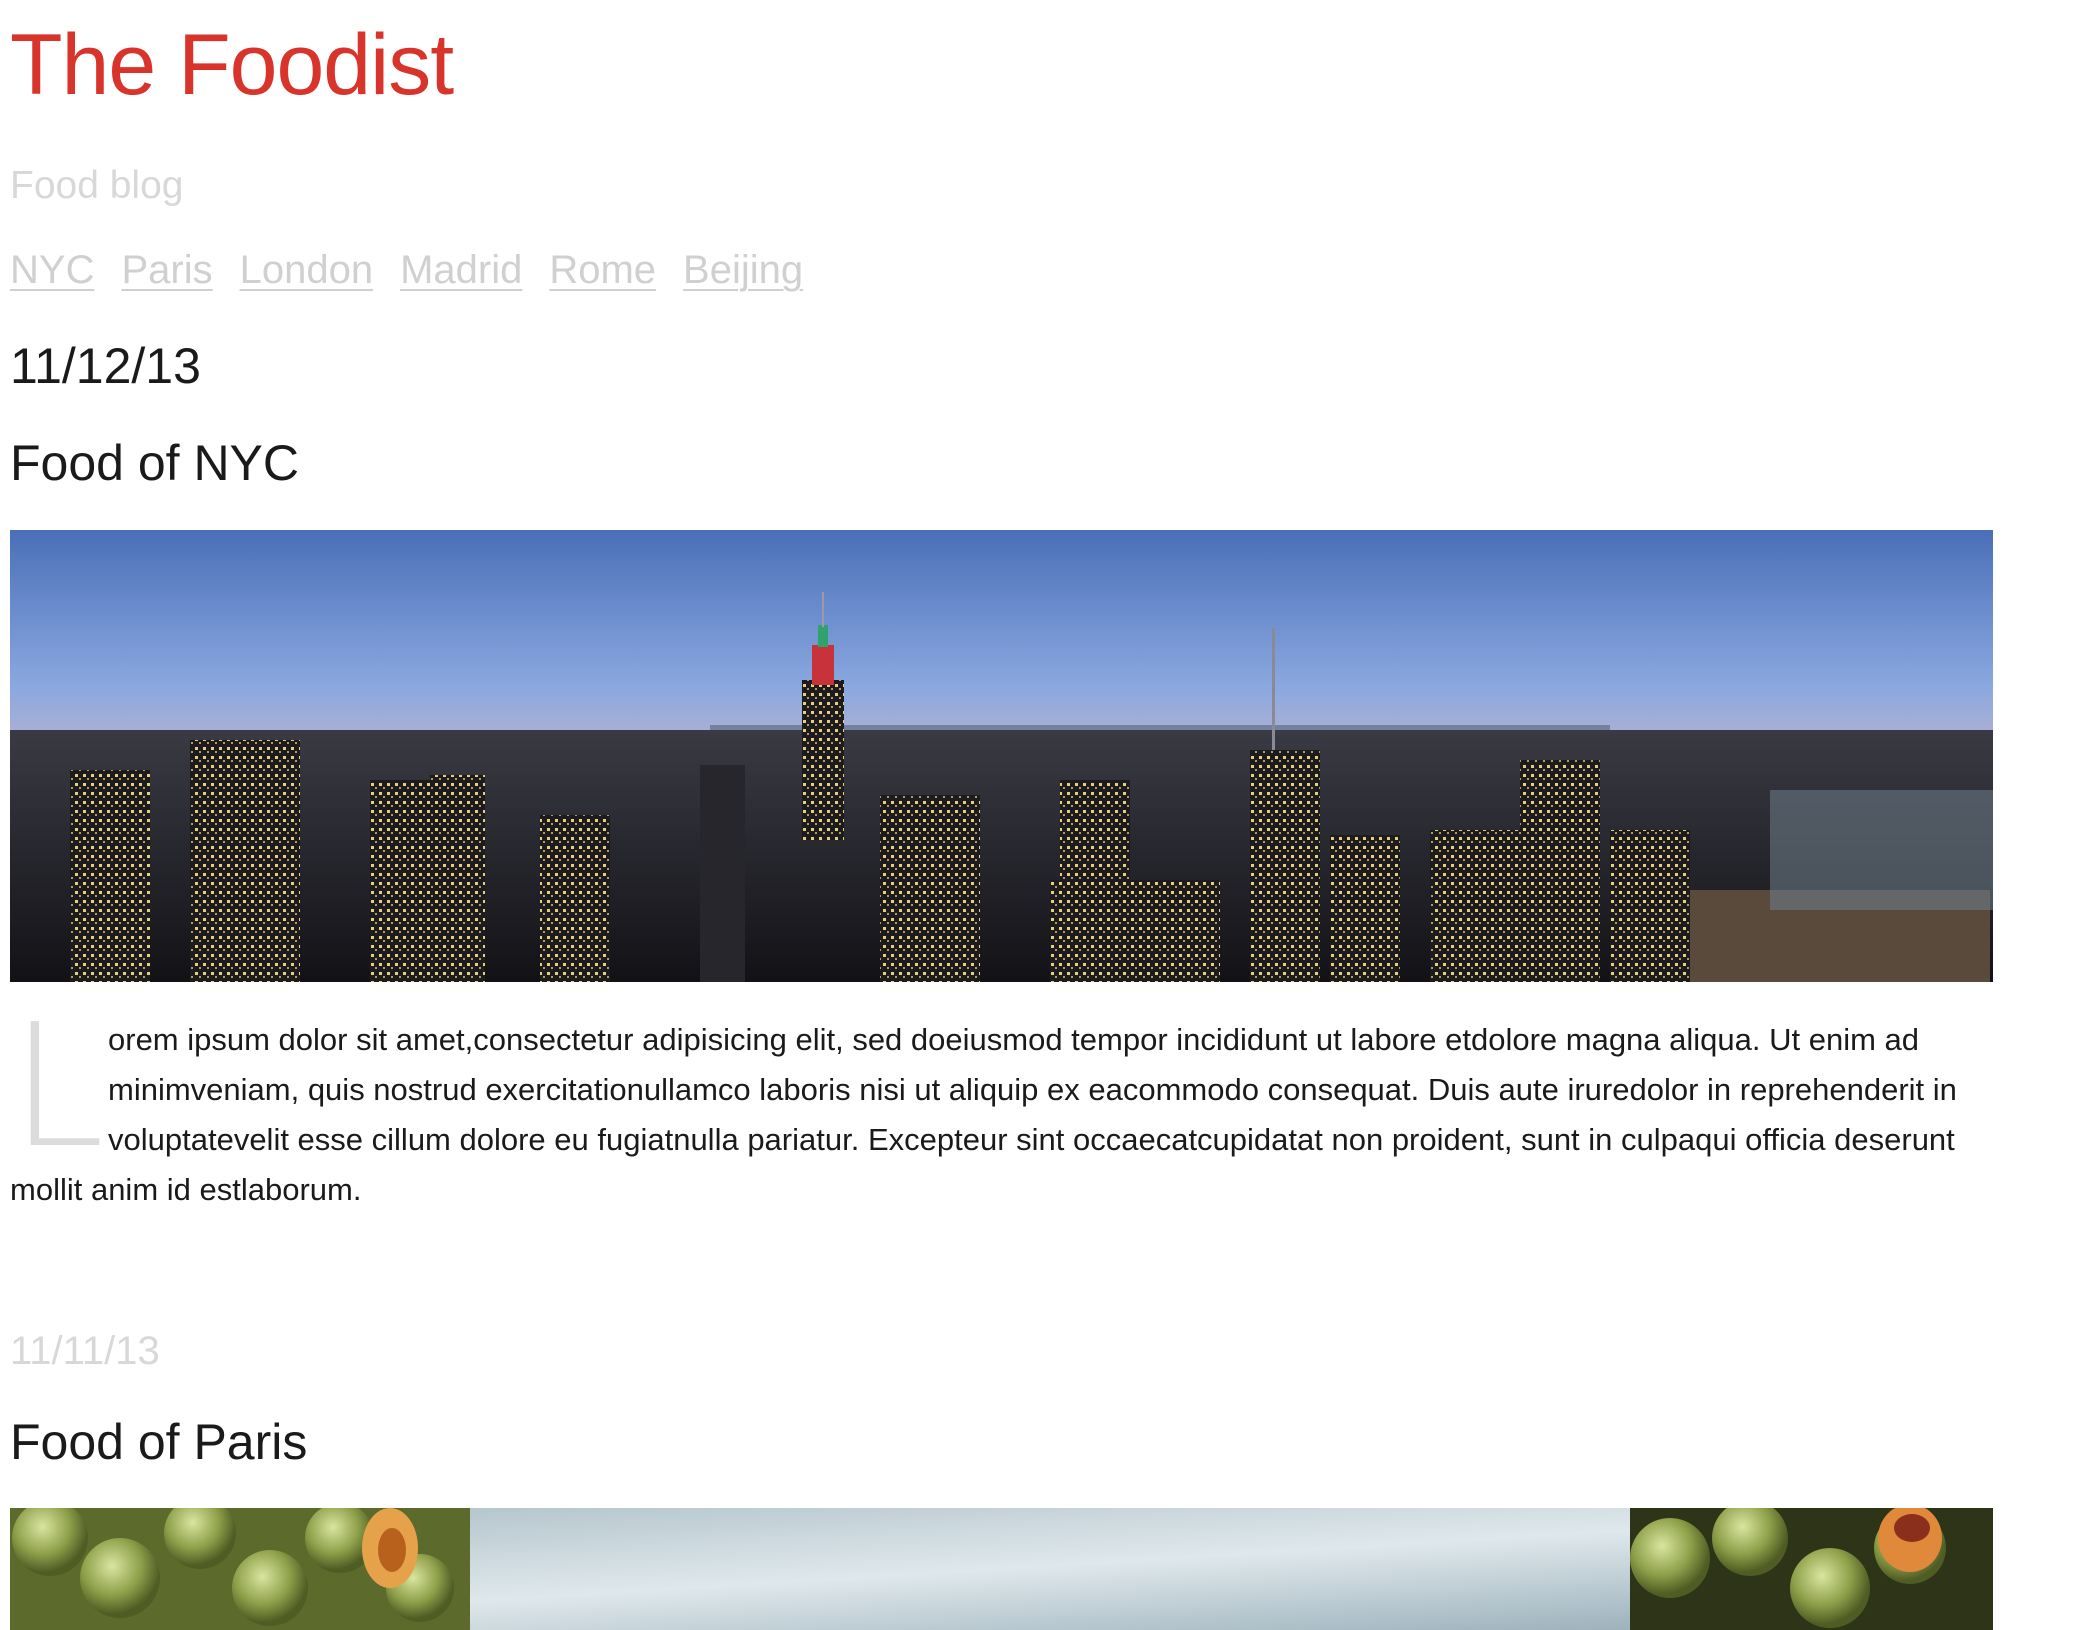 The image size is (2080, 1630). What do you see at coordinates (85, 1351) in the screenshot?
I see `post-date: 11/11/13` at bounding box center [85, 1351].